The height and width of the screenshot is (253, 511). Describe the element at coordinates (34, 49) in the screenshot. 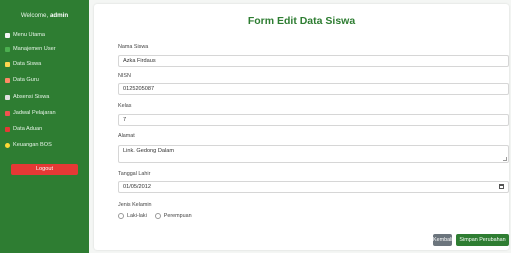

I see `sidebar-item-label: Manajemen User` at that location.